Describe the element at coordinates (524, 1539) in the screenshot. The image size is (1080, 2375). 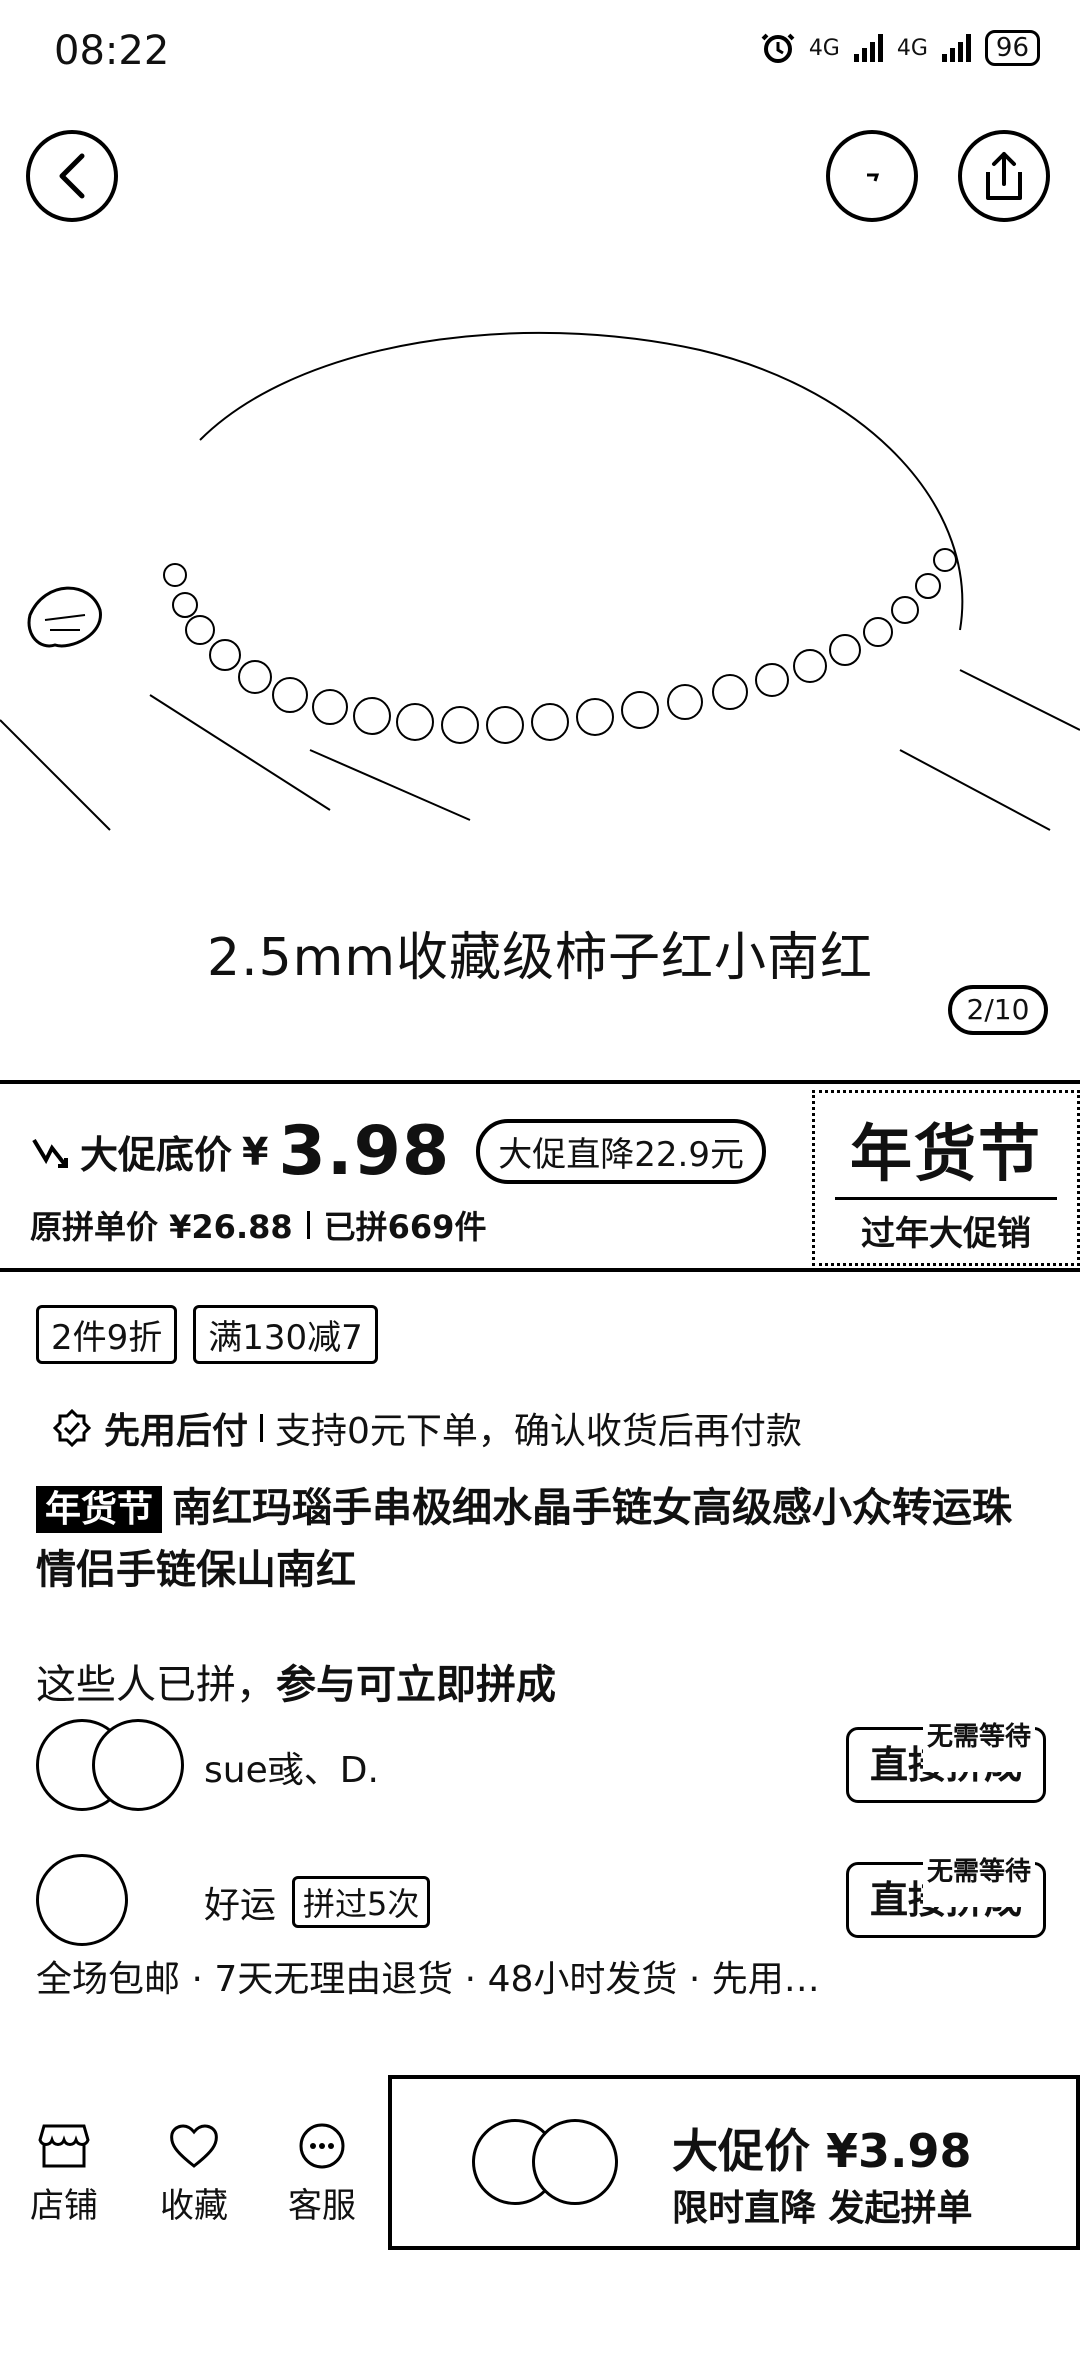
I see `product-title: 南红玛瑙手串极细水晶手链女高级感小众转运珠情侣手链保山南红` at that location.